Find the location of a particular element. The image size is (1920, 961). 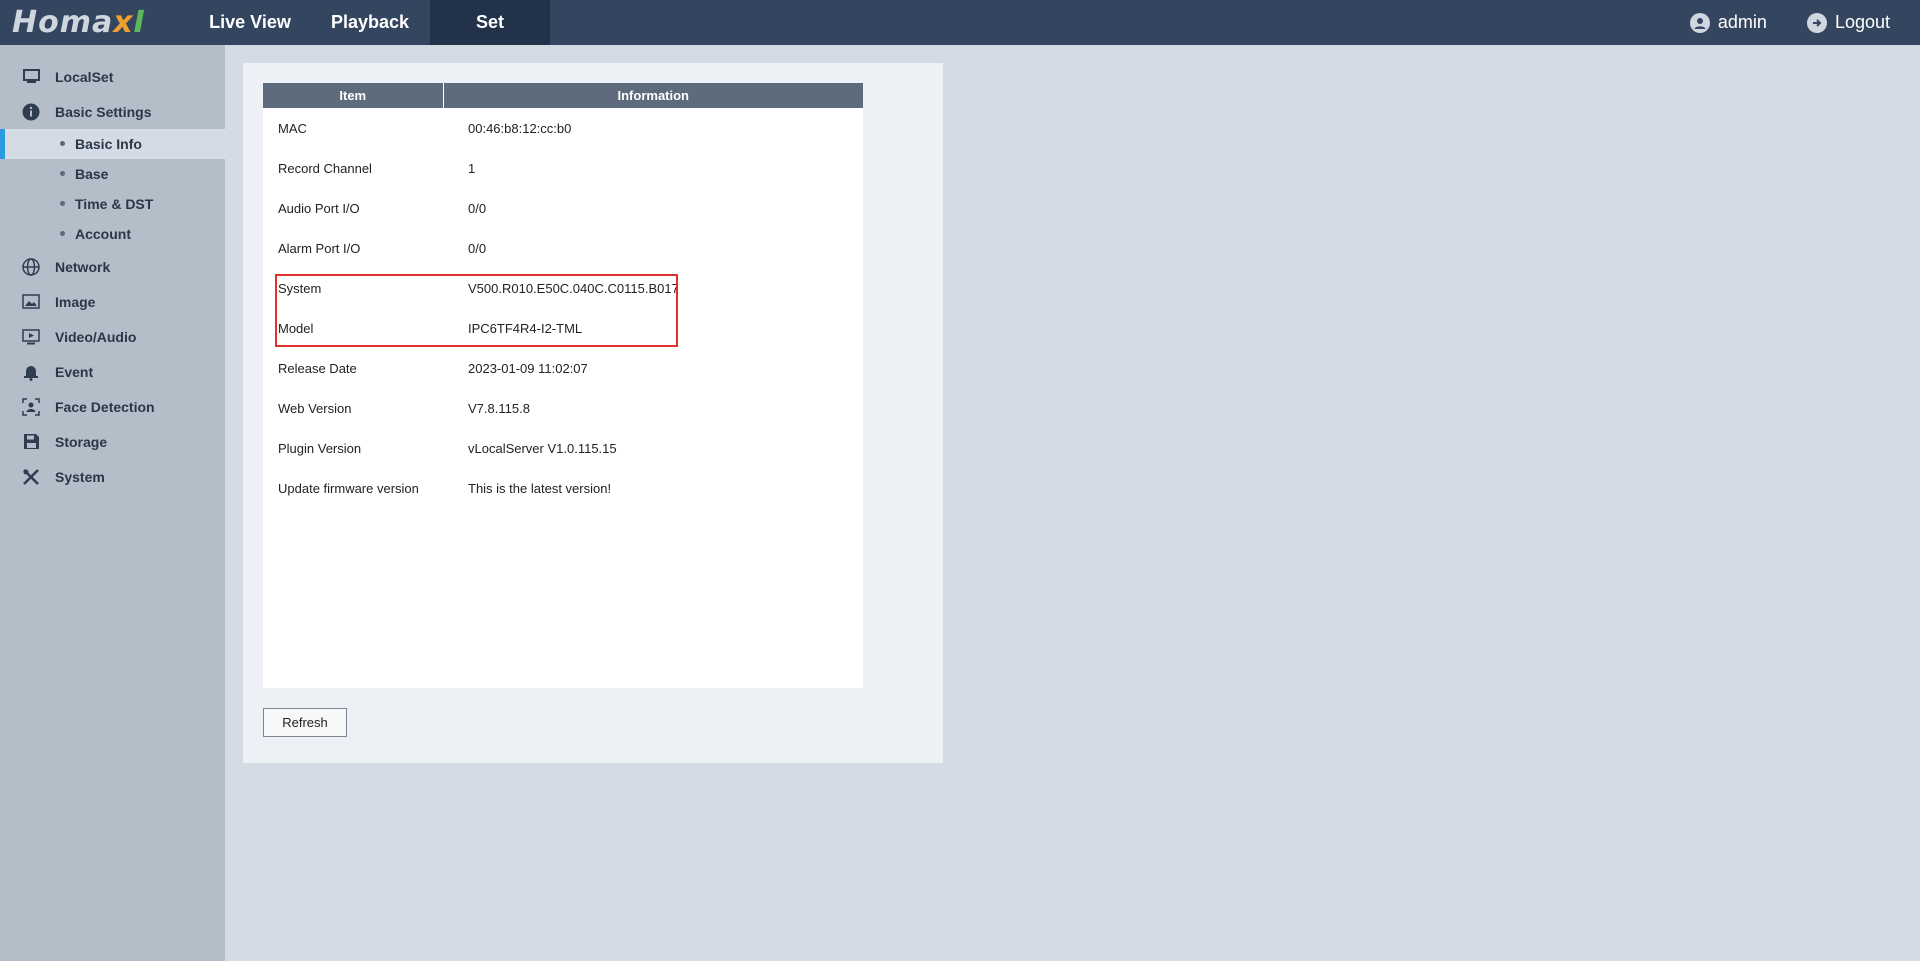

tools-icon is located at coordinates (31, 477).